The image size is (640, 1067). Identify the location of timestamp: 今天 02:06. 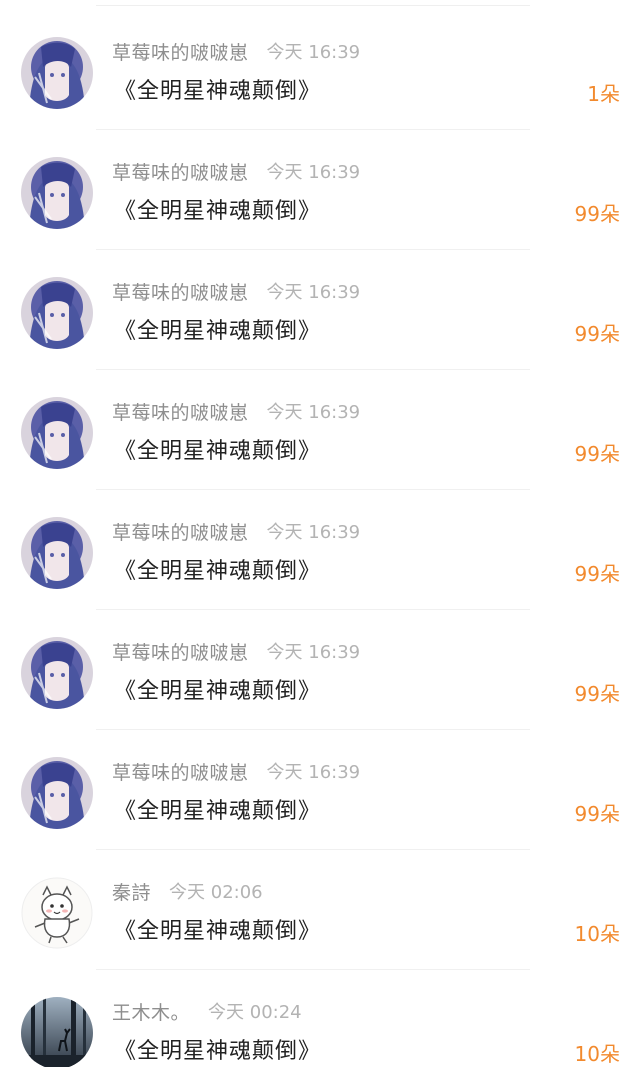
(216, 892).